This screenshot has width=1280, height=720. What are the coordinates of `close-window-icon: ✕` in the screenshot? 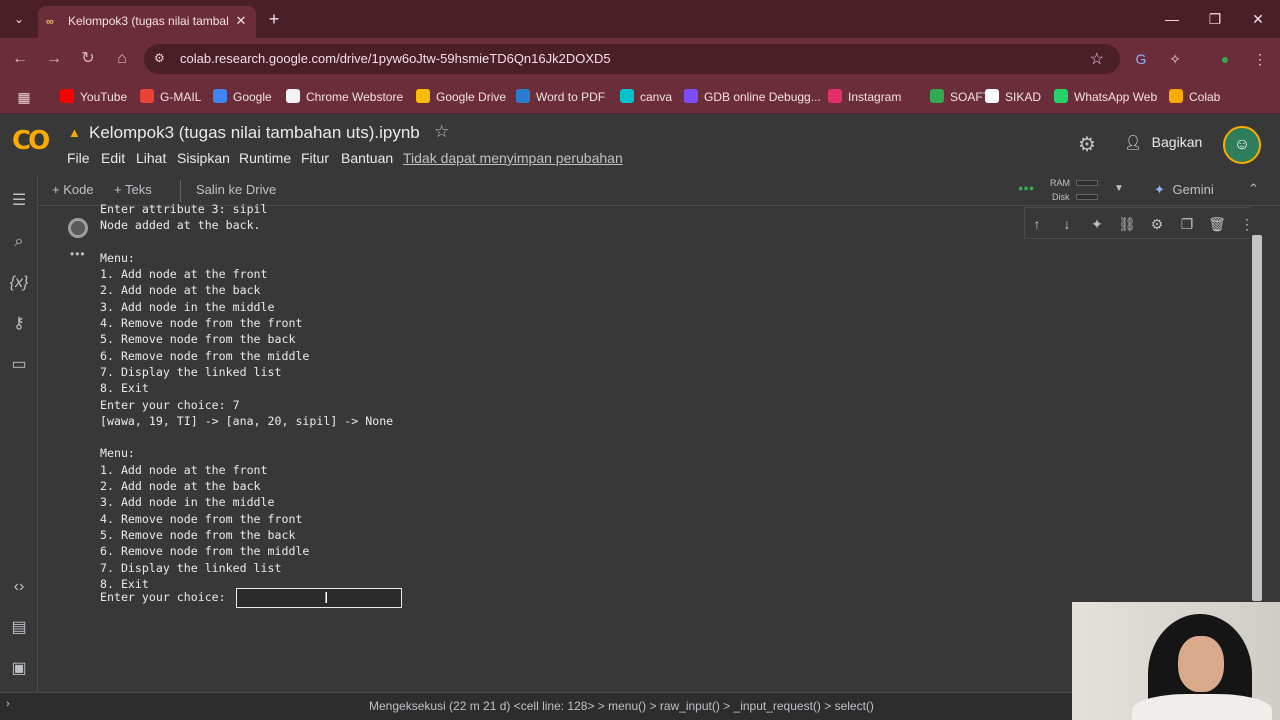 It's located at (1258, 19).